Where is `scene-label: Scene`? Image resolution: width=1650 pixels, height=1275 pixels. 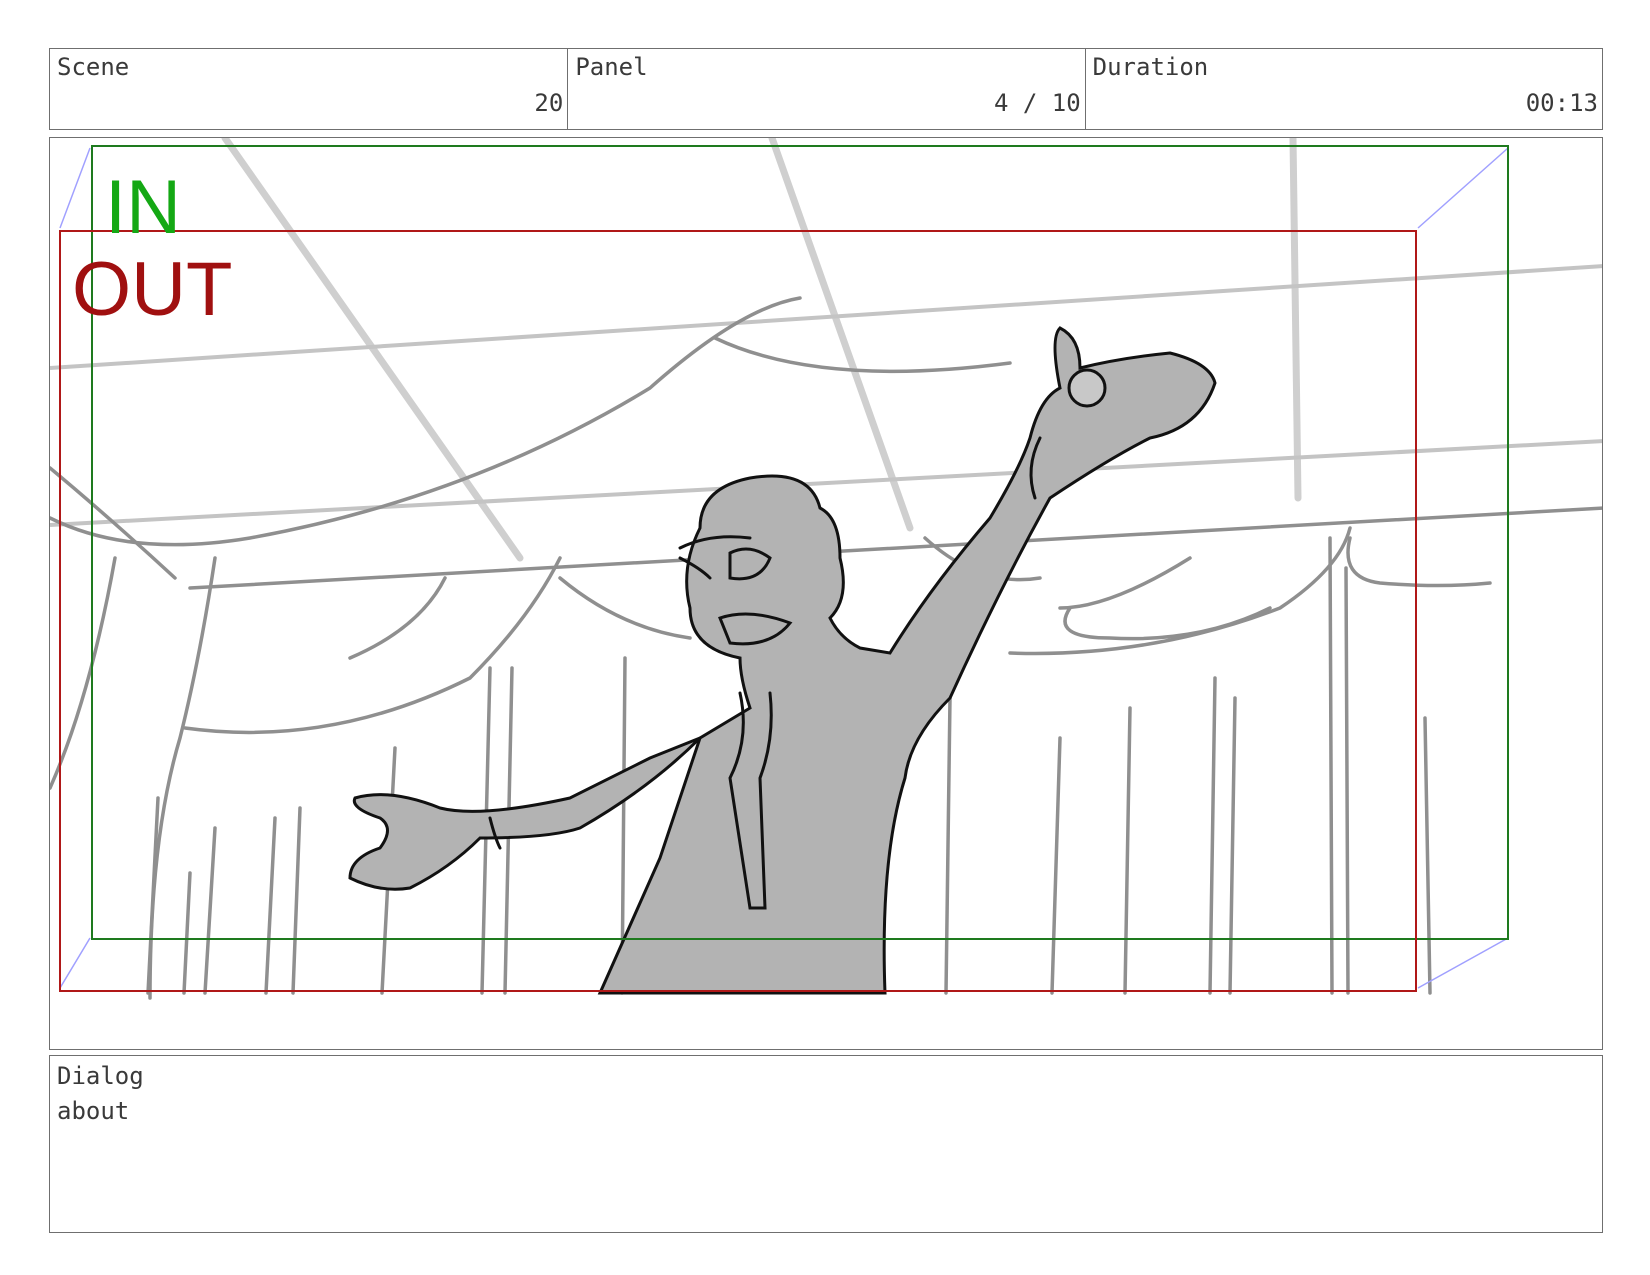
scene-label: Scene is located at coordinates (93, 67).